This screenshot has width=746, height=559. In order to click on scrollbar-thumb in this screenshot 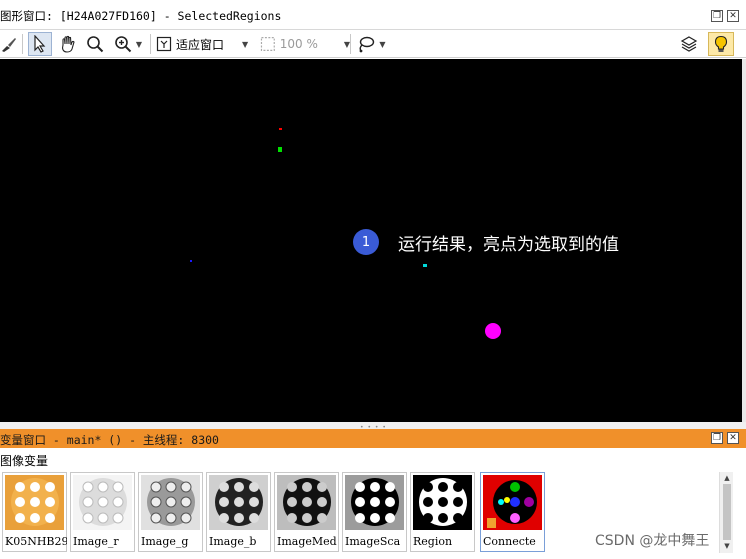, I will do `click(727, 512)`.